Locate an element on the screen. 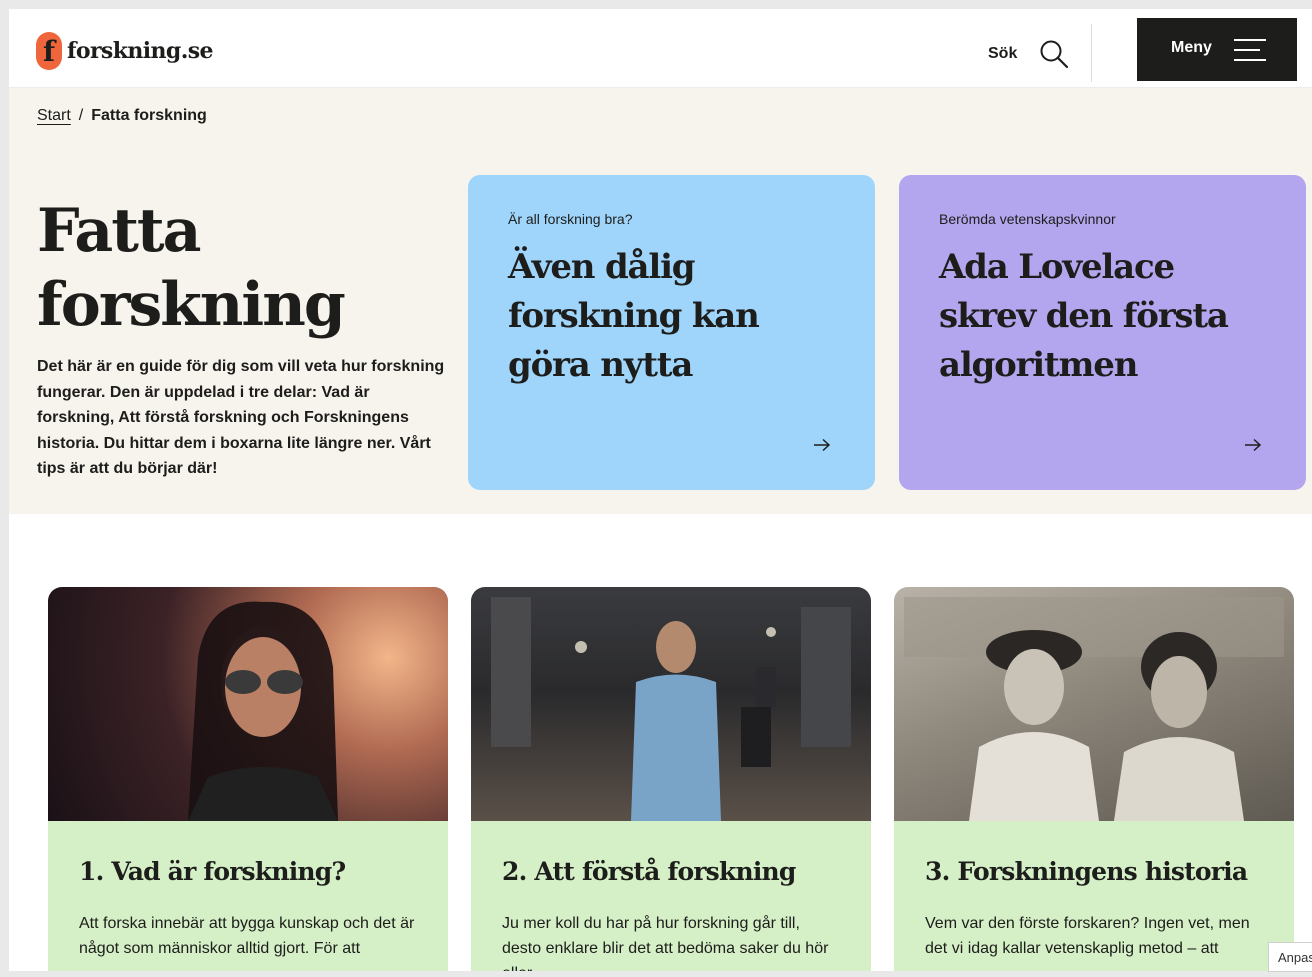 This screenshot has width=1312, height=977. menu-label: Meny is located at coordinates (1191, 47).